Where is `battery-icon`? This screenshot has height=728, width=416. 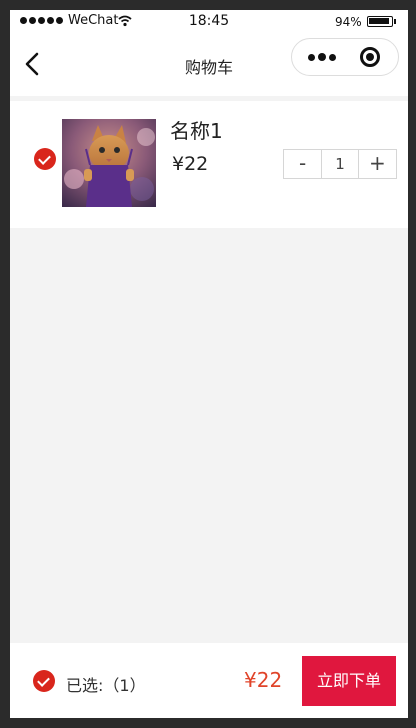 battery-icon is located at coordinates (381, 21).